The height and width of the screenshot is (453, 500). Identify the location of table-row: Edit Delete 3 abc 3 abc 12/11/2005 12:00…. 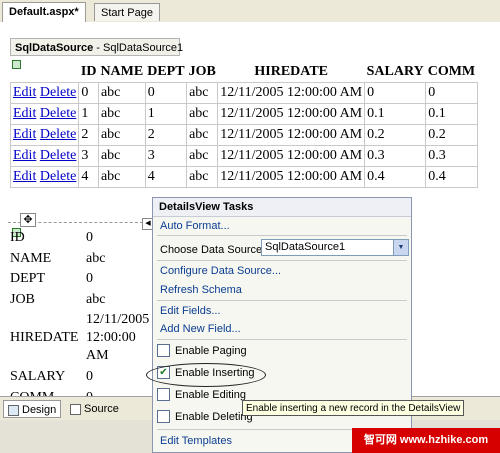
(243, 156).